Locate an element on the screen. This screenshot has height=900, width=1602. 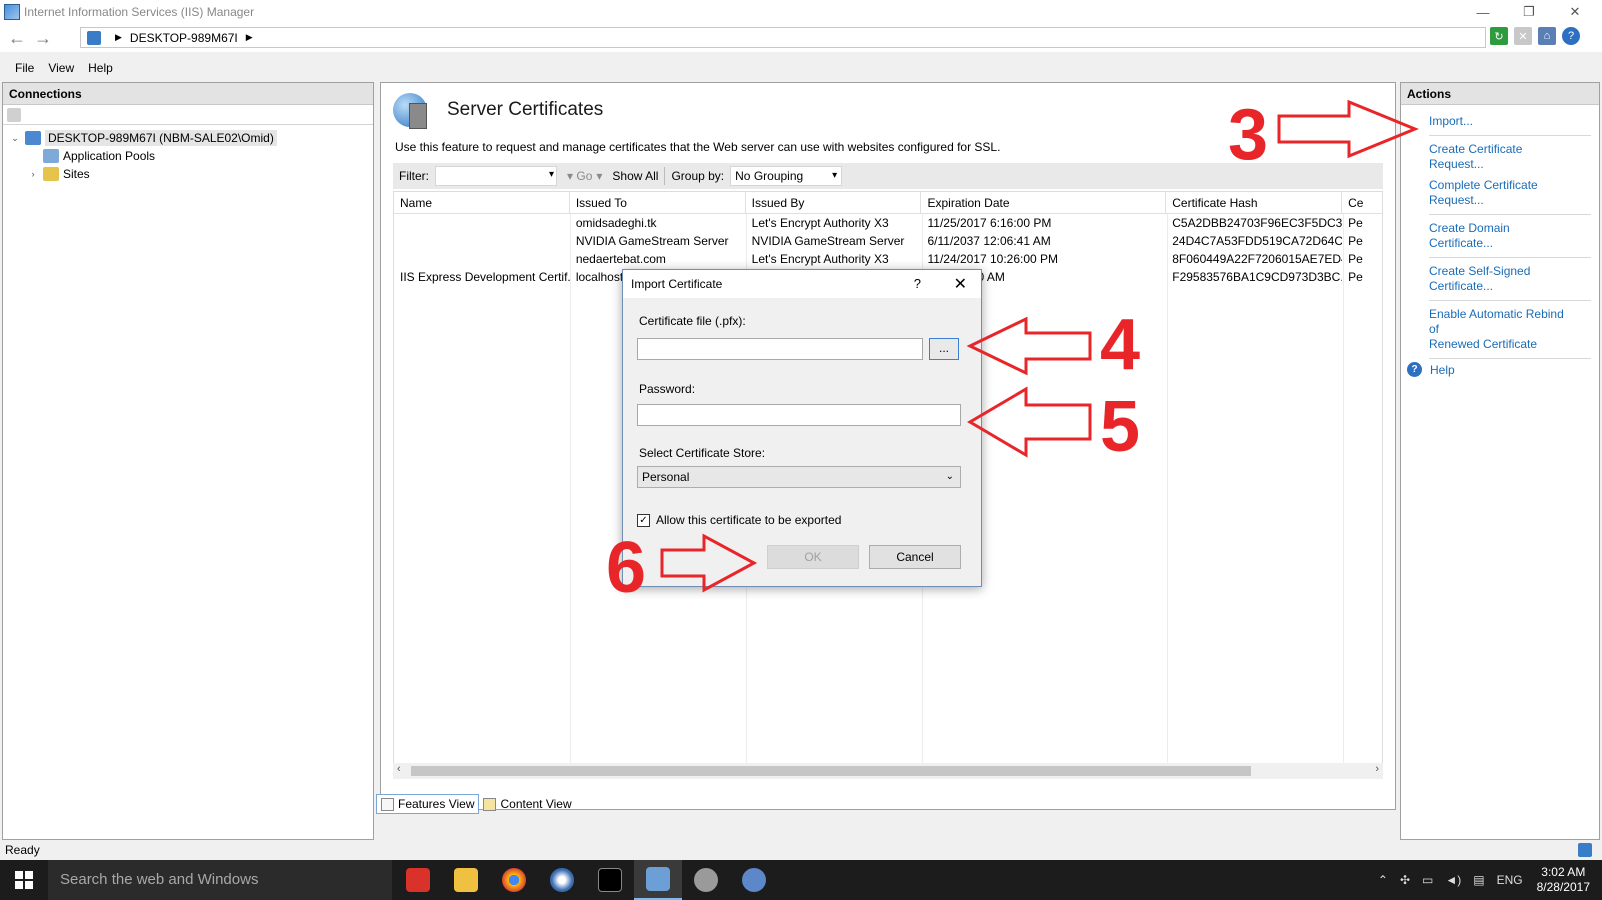
column-header-name: Name is located at coordinates (482, 202).